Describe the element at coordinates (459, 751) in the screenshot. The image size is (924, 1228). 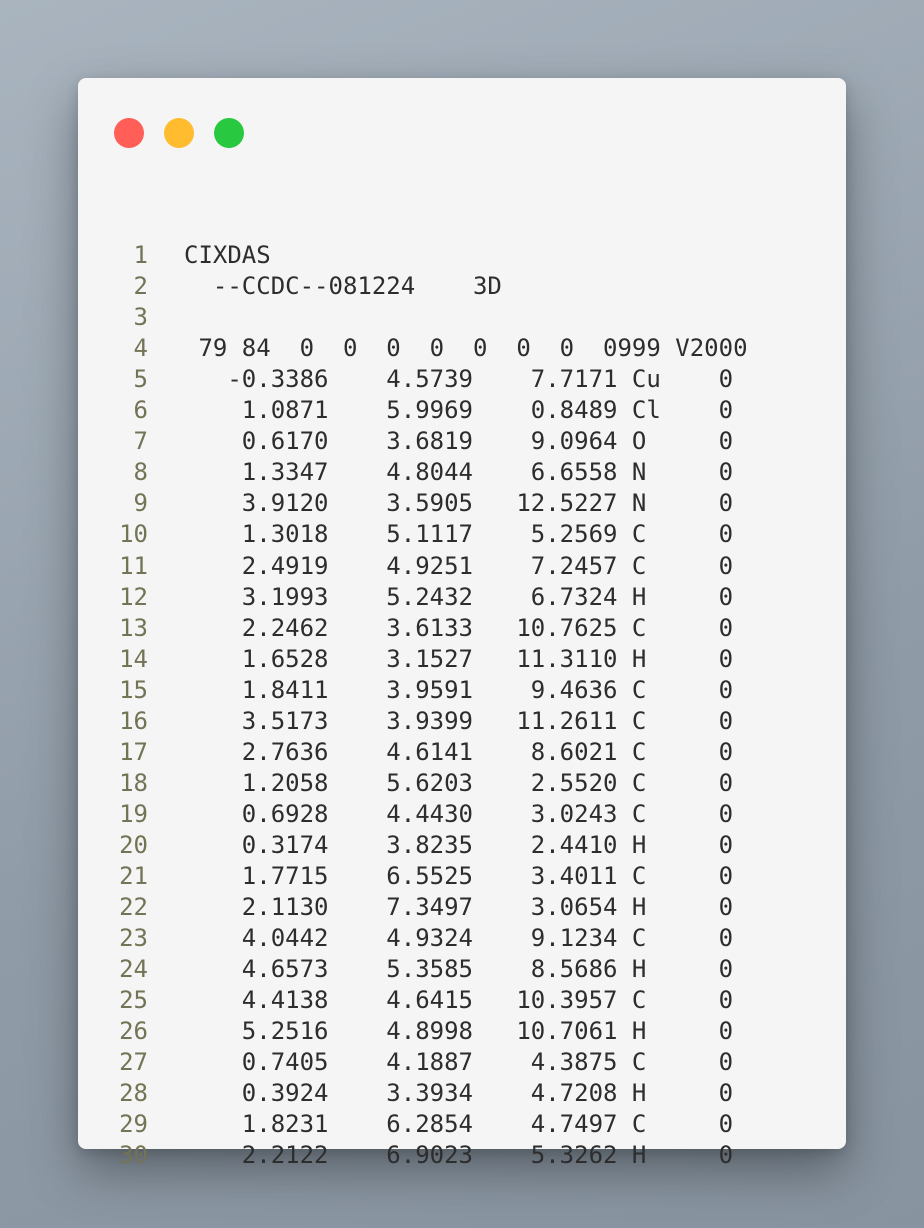
I see `line-text: 2.7636 4.6141 8.6021 C 0` at that location.